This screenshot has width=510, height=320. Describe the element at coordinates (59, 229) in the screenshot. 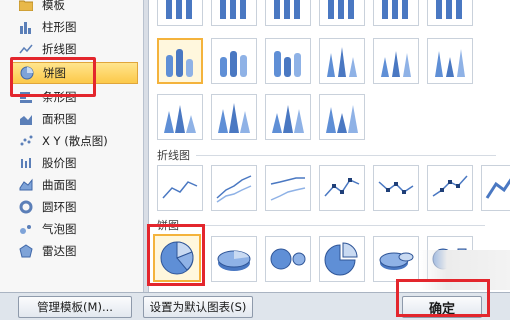

I see `category-label: 气泡图` at that location.